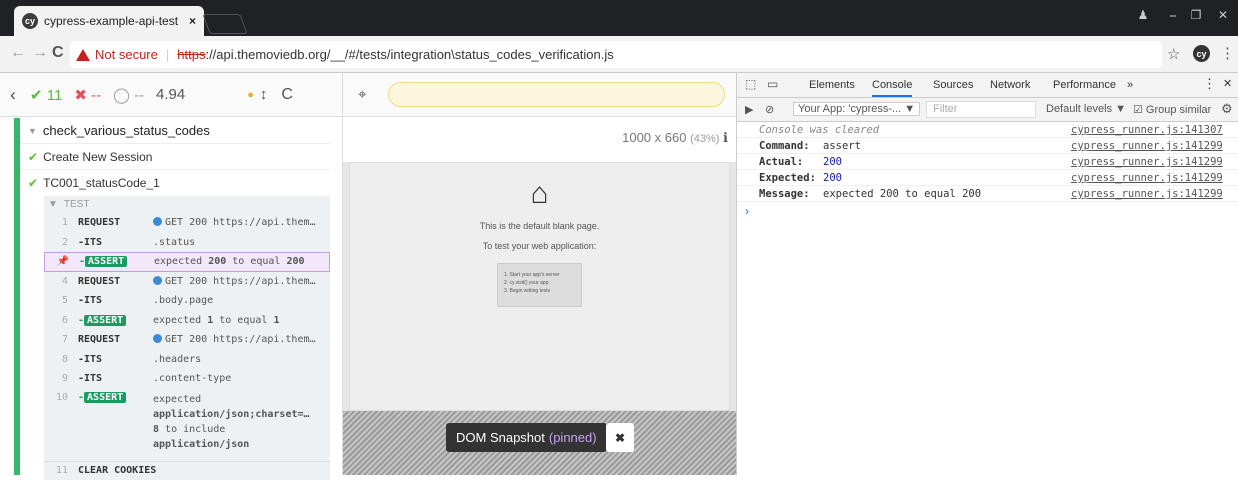  Describe the element at coordinates (987, 211) in the screenshot. I see `console-prompt-row: ›` at that location.